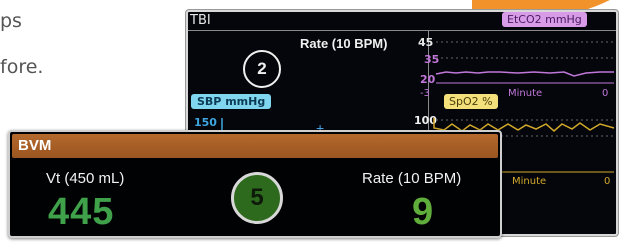 The image size is (622, 244). I want to click on background-text-line-2: fore., so click(22, 67).